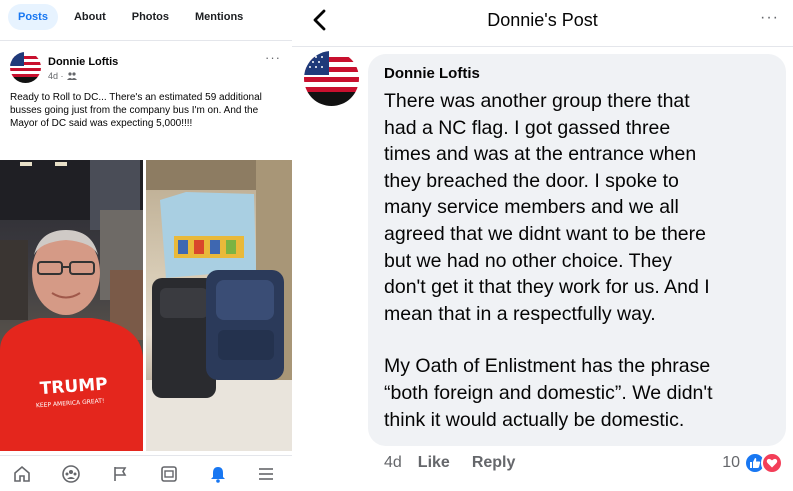 The width and height of the screenshot is (793, 491). I want to click on pages-flag-icon, so click(120, 474).